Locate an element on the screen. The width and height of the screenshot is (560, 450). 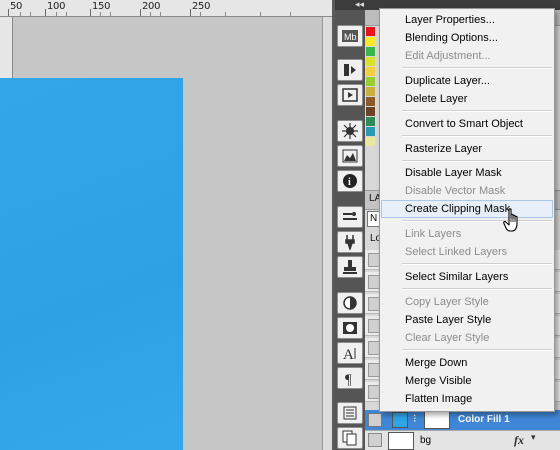
fx-icon: fx is located at coordinates (519, 440).